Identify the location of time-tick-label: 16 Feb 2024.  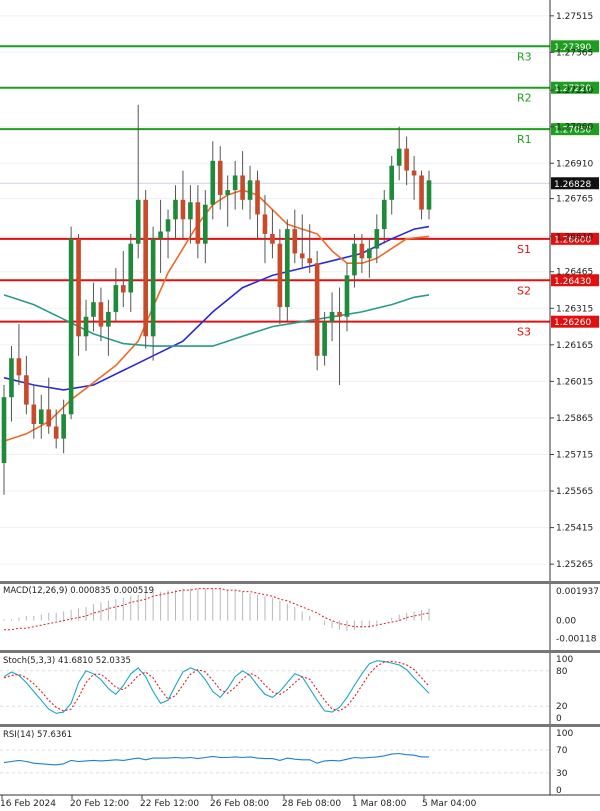
(28, 804).